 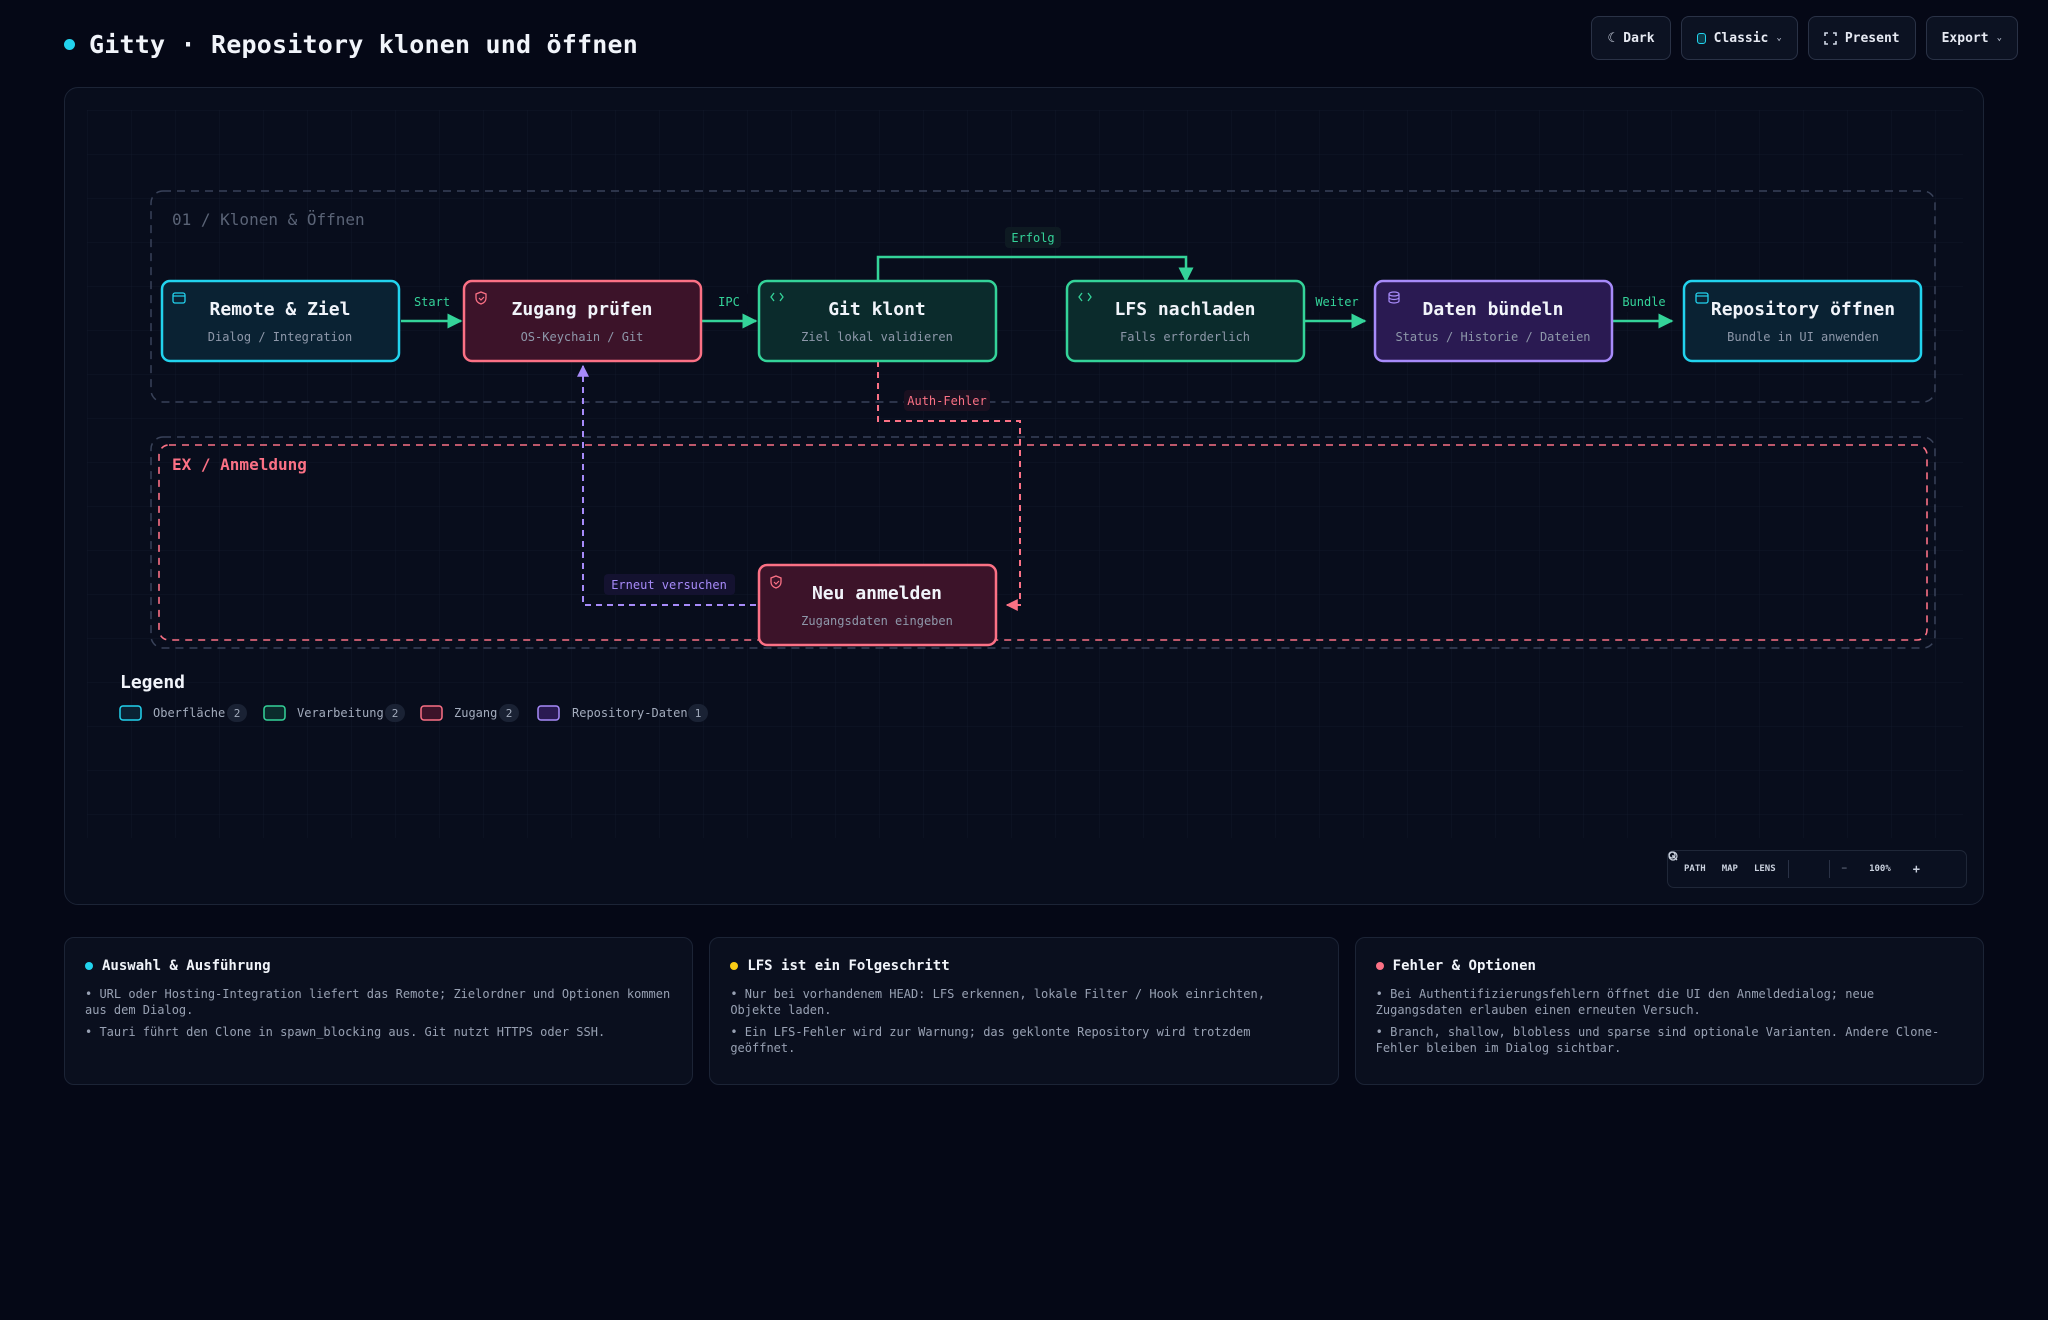 What do you see at coordinates (877, 337) in the screenshot?
I see `node-subtitle: Ziel lokal validieren` at bounding box center [877, 337].